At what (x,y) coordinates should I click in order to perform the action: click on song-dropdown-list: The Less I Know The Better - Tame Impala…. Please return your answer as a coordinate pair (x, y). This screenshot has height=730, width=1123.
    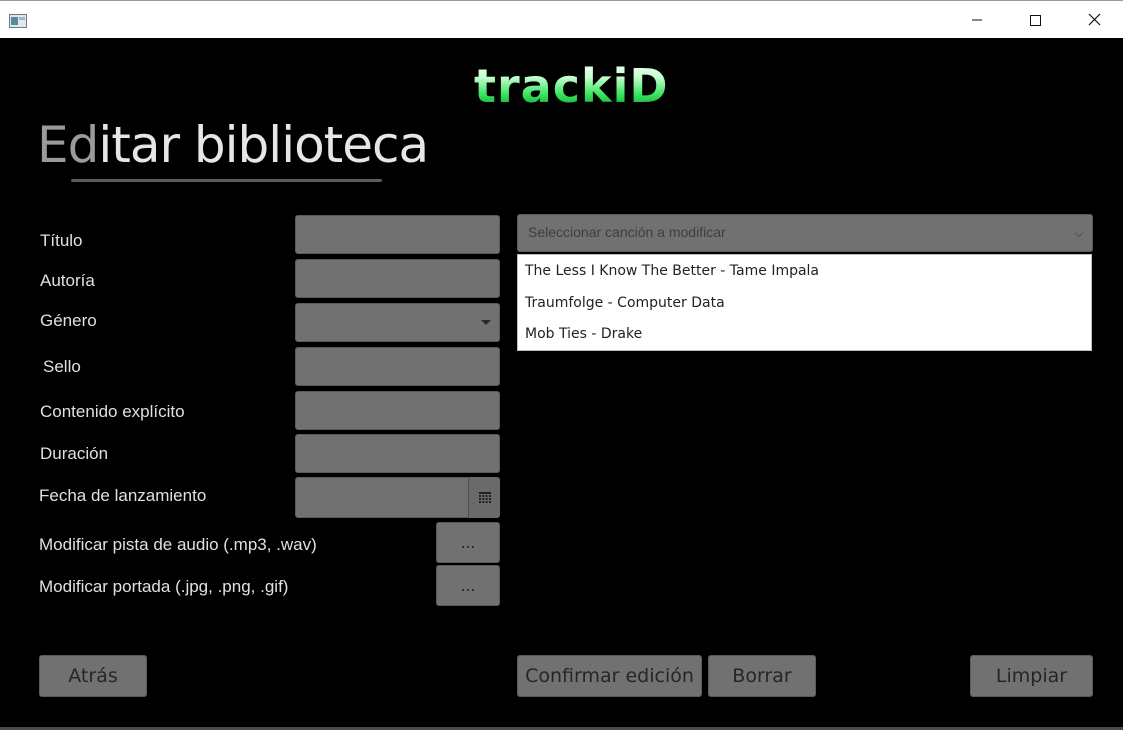
    Looking at the image, I should click on (804, 302).